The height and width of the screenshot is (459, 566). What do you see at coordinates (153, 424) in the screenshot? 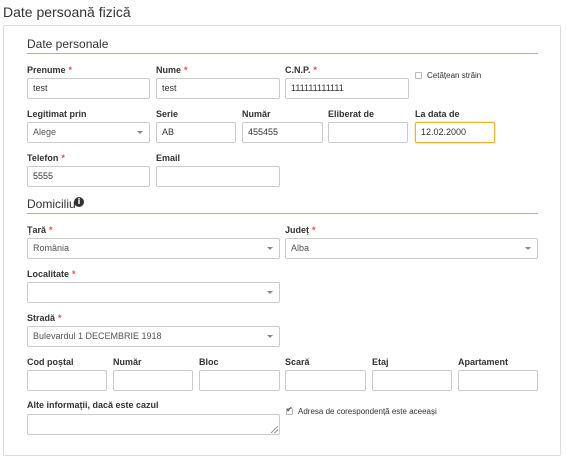
I see `other-info-textarea` at bounding box center [153, 424].